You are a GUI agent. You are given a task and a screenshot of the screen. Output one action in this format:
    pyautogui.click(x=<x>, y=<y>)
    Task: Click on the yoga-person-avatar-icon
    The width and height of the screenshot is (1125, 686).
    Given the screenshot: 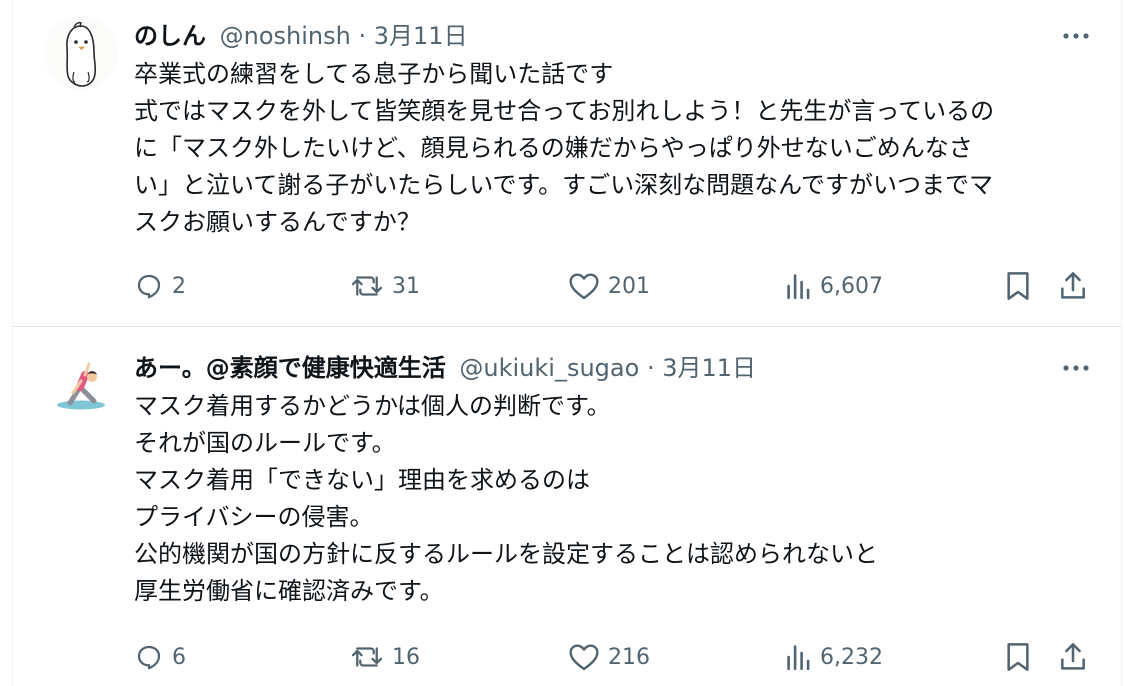 What is the action you would take?
    pyautogui.click(x=81, y=386)
    